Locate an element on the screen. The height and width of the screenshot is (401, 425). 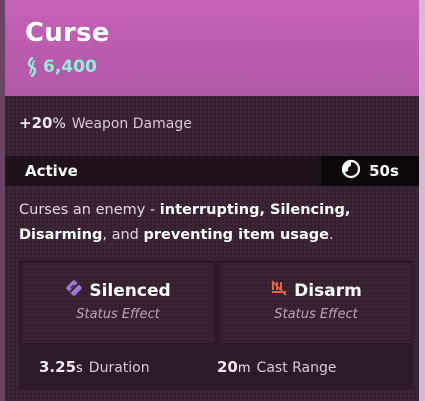
active-ability-bar: Active 50s is located at coordinates (212, 171).